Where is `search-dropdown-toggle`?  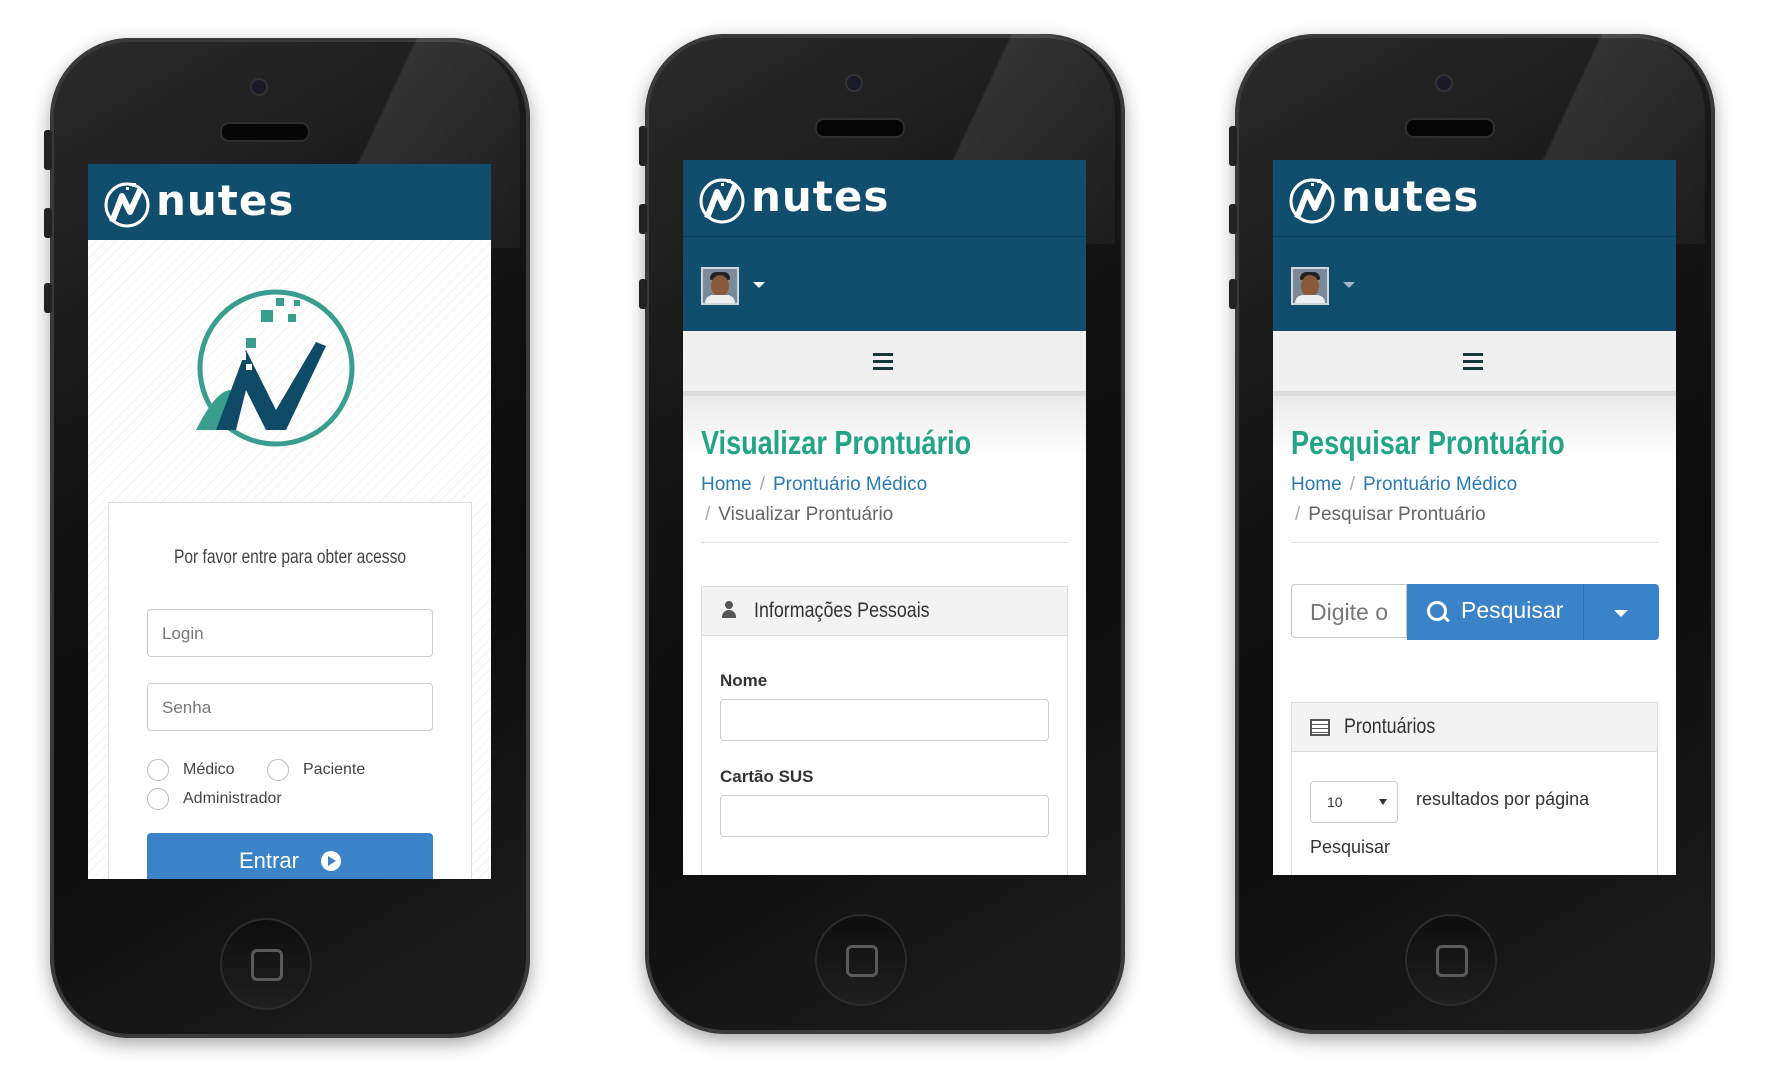 search-dropdown-toggle is located at coordinates (1621, 612).